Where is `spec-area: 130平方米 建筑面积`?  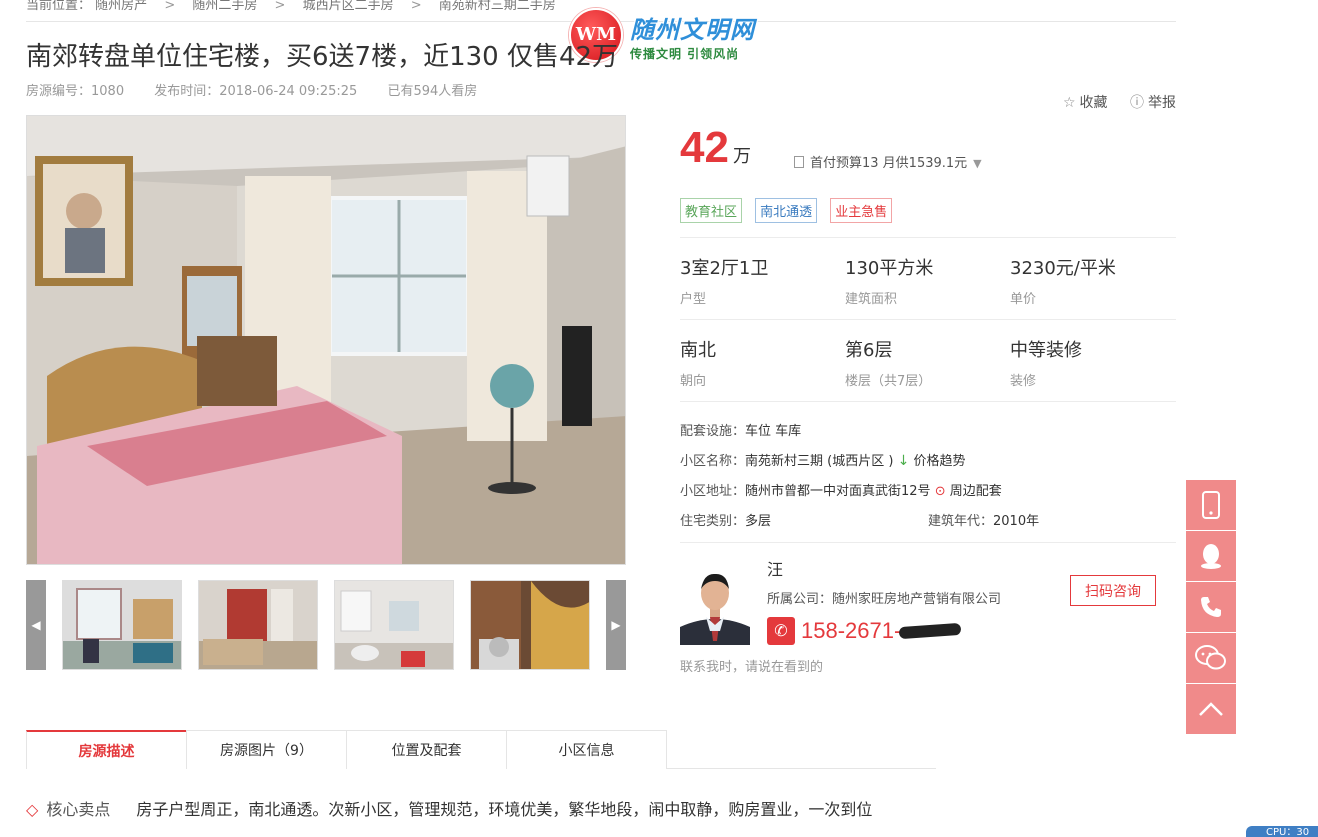 spec-area: 130平方米 建筑面积 is located at coordinates (889, 282).